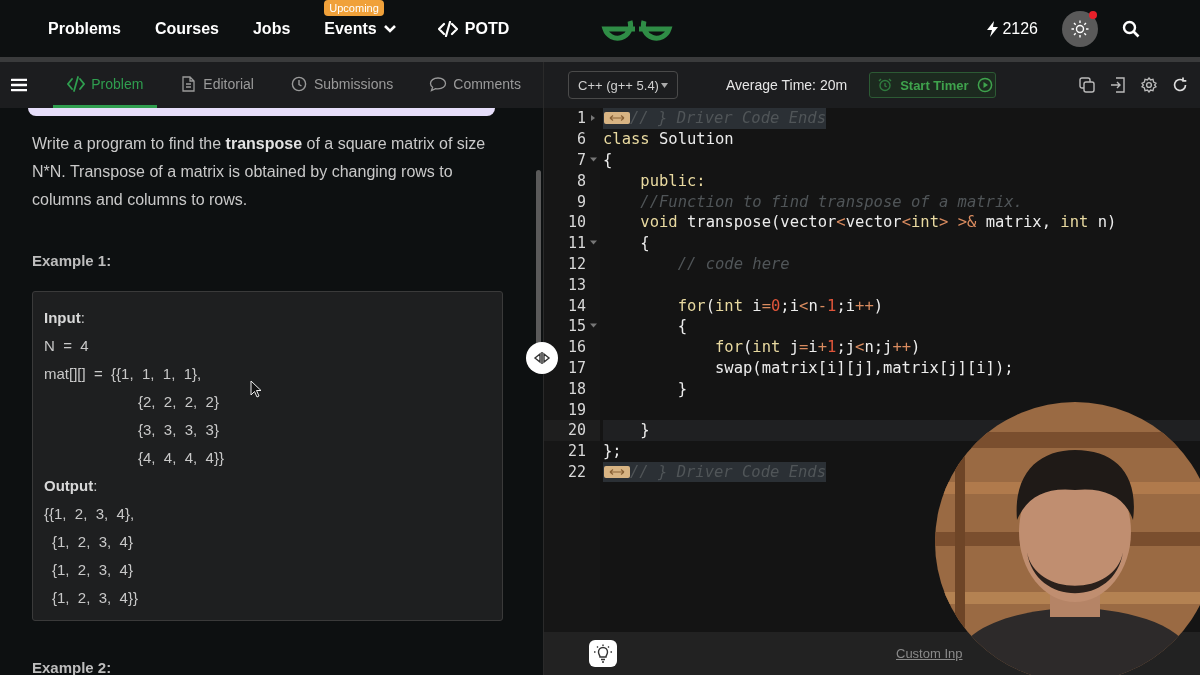  Describe the element at coordinates (216, 85) in the screenshot. I see `tab: Editorial` at that location.